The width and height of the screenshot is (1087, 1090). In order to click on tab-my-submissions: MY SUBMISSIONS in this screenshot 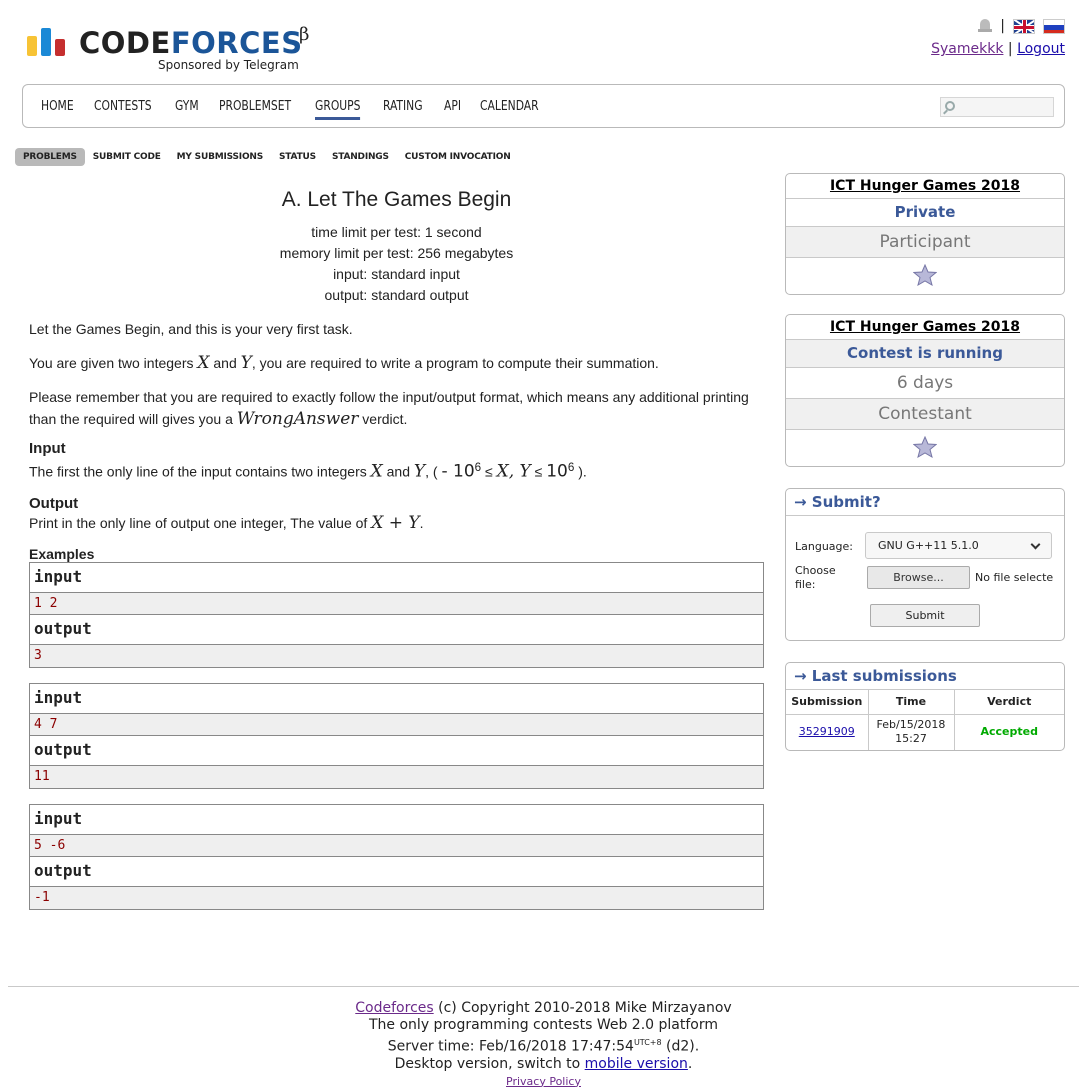, I will do `click(220, 157)`.